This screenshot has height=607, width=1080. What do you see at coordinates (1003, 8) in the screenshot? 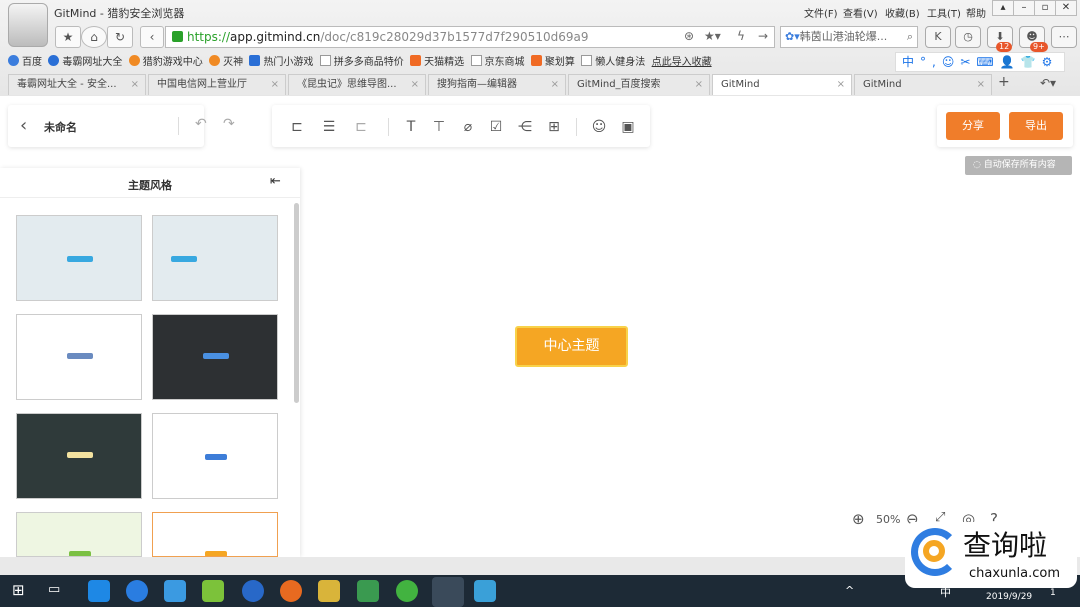
I see `skin-icon: ▴` at bounding box center [1003, 8].